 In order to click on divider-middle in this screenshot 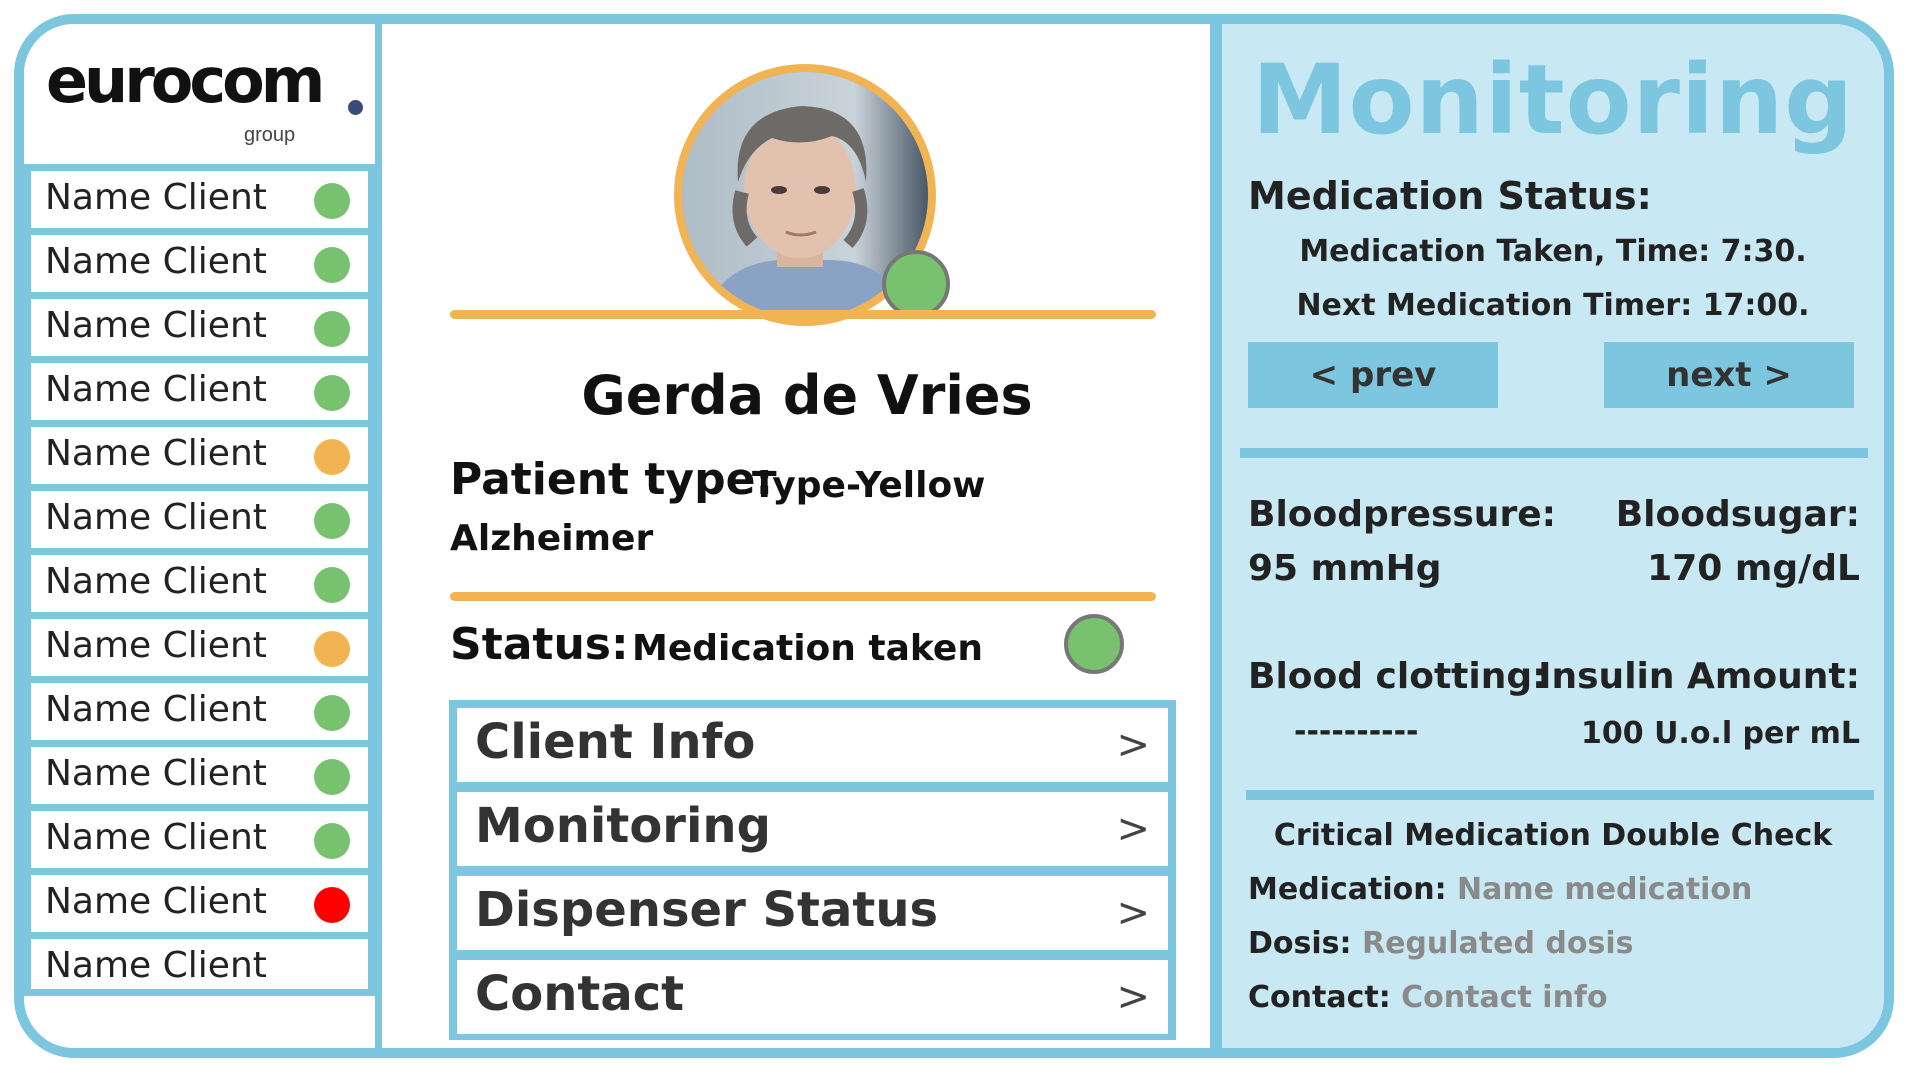, I will do `click(803, 596)`.